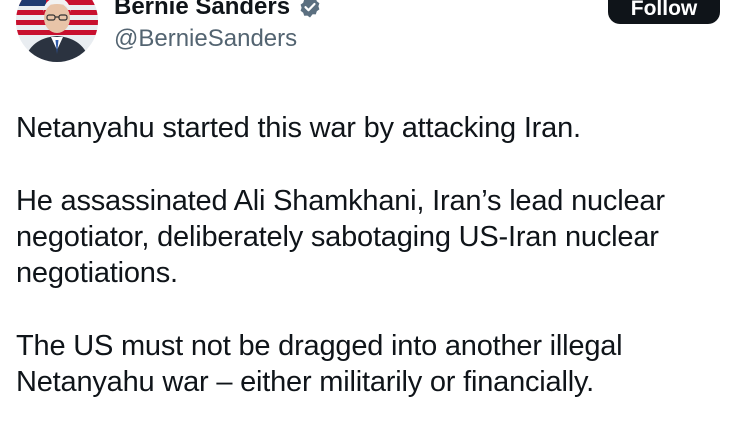  I want to click on follow-button: Follow, so click(664, 12).